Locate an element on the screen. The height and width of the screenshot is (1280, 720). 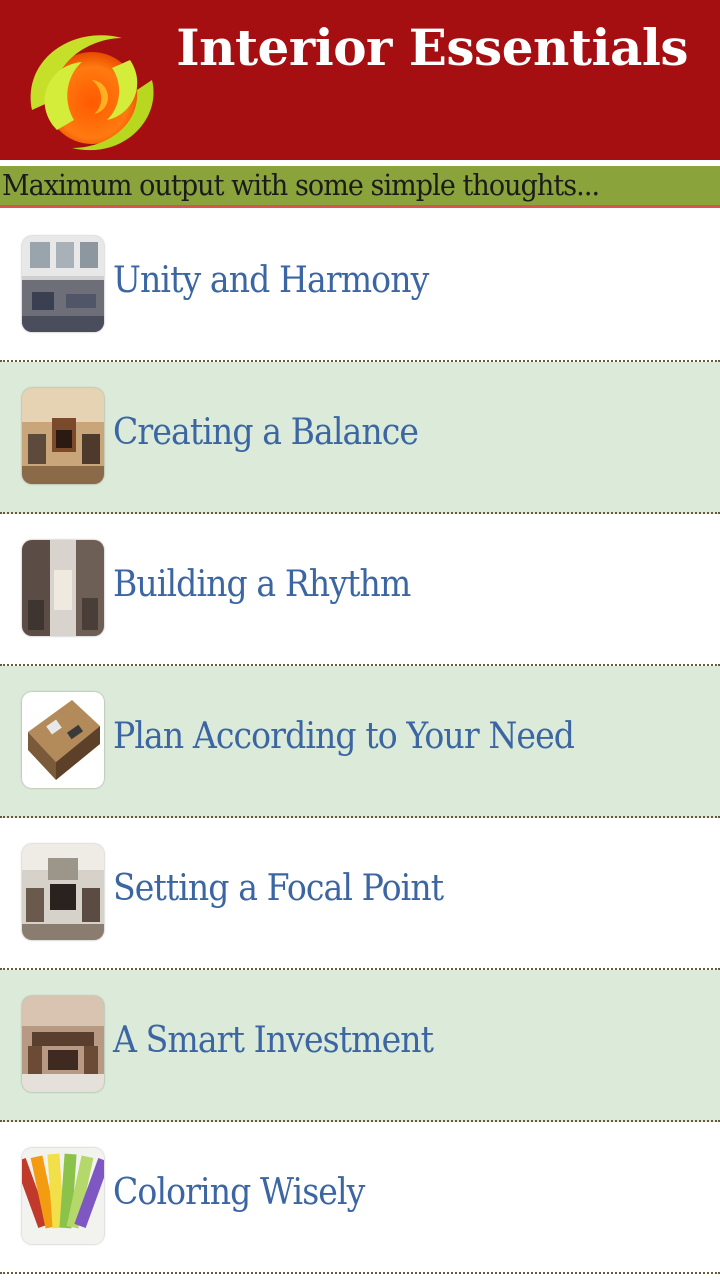
app-title: Interior Essentials is located at coordinates (432, 47).